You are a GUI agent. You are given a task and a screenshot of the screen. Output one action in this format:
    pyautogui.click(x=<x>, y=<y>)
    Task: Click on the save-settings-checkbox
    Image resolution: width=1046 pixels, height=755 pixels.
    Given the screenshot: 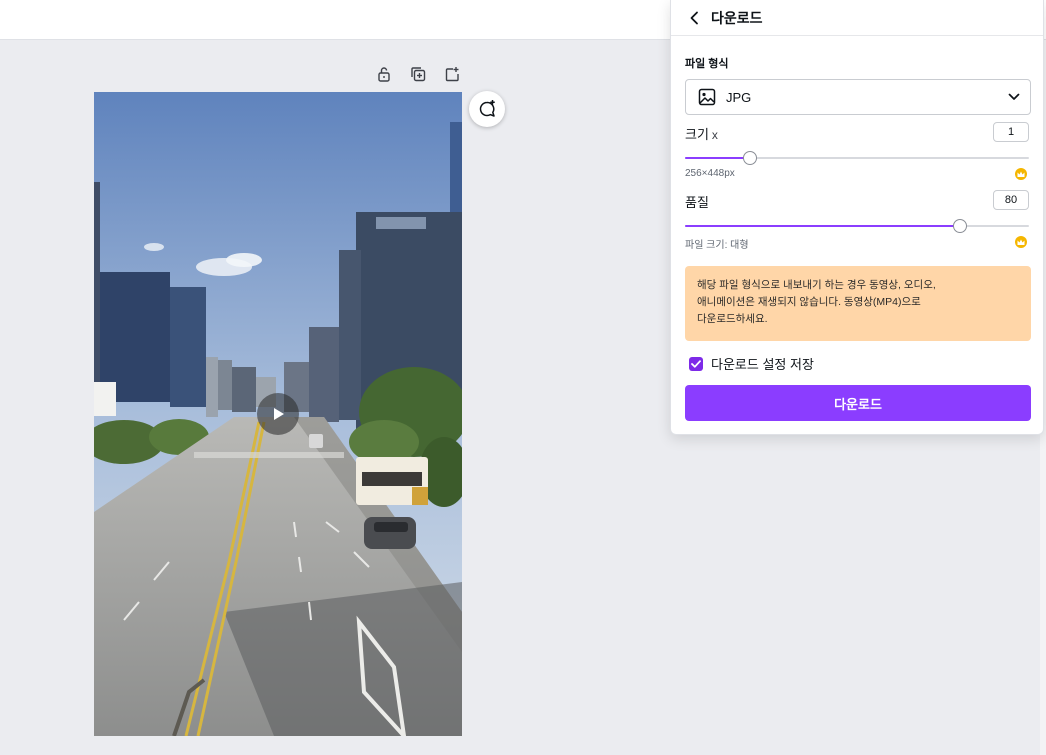 What is the action you would take?
    pyautogui.click(x=696, y=363)
    